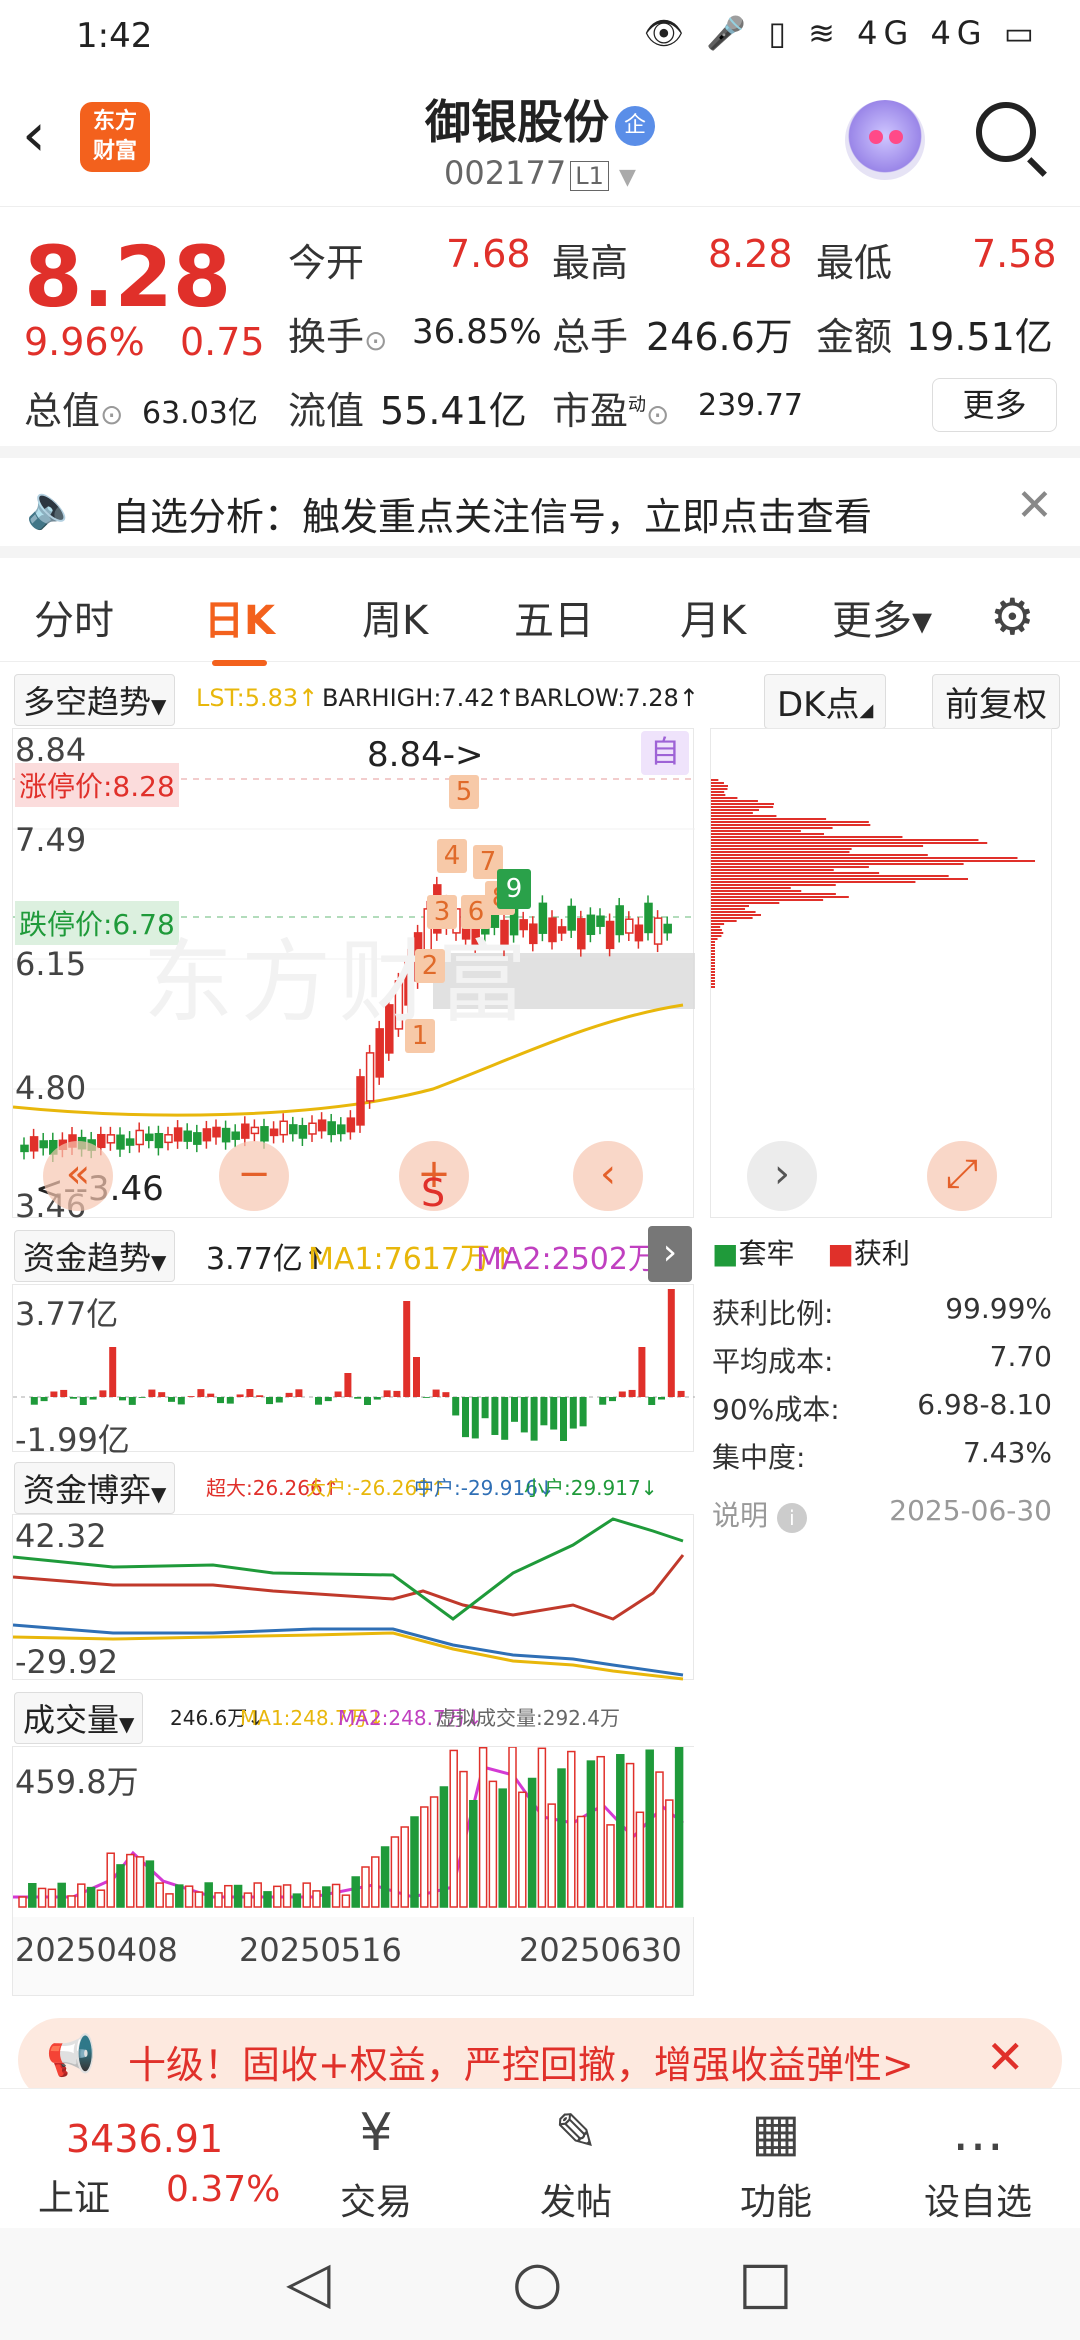 This screenshot has height=2340, width=1080. What do you see at coordinates (1014, 254) in the screenshot?
I see `low-value: 7.58` at bounding box center [1014, 254].